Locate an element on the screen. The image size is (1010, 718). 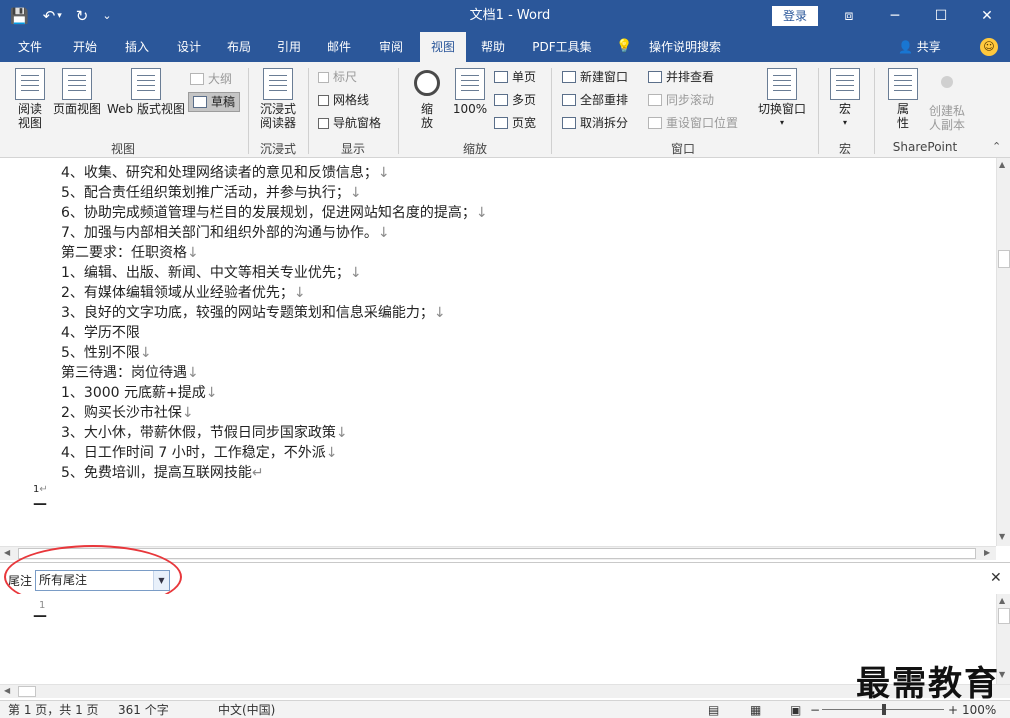
page-width-button: 页宽 is located at coordinates (515, 123).